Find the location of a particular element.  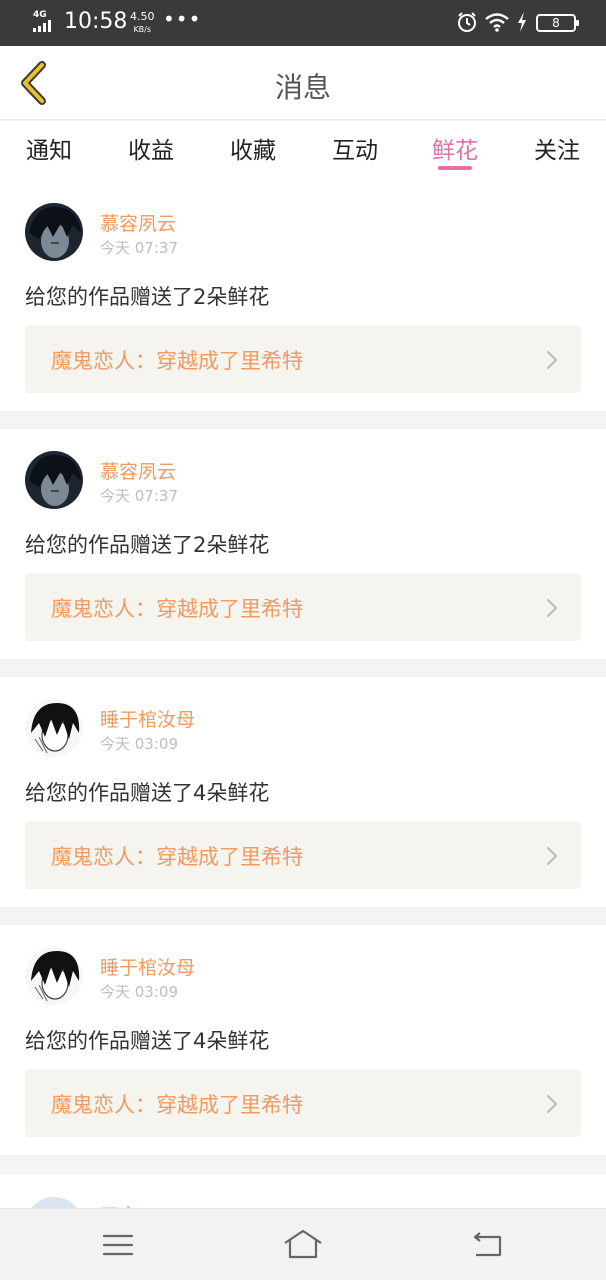

system-nav-bar is located at coordinates (303, 1244).